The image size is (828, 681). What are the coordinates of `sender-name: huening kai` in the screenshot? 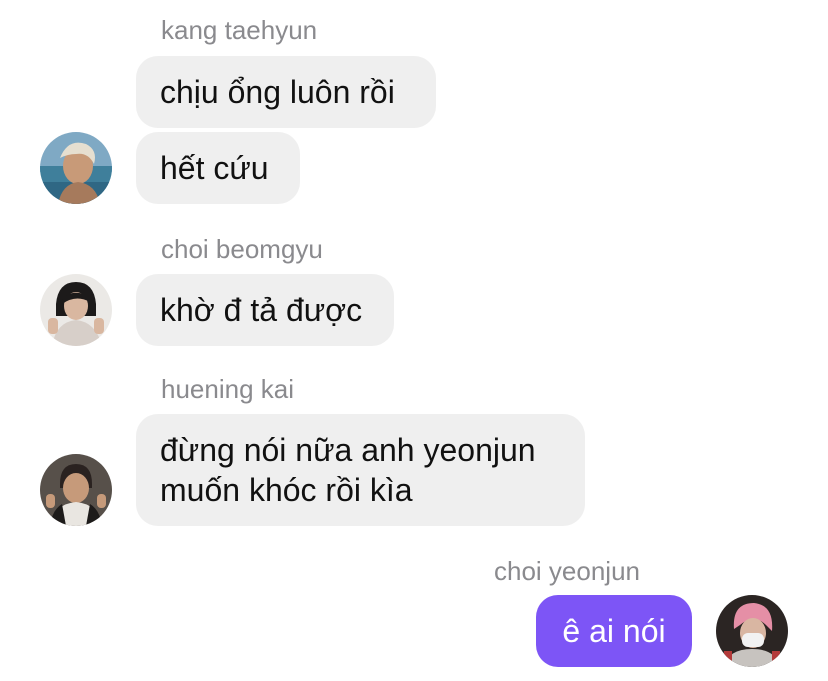 It's located at (227, 389).